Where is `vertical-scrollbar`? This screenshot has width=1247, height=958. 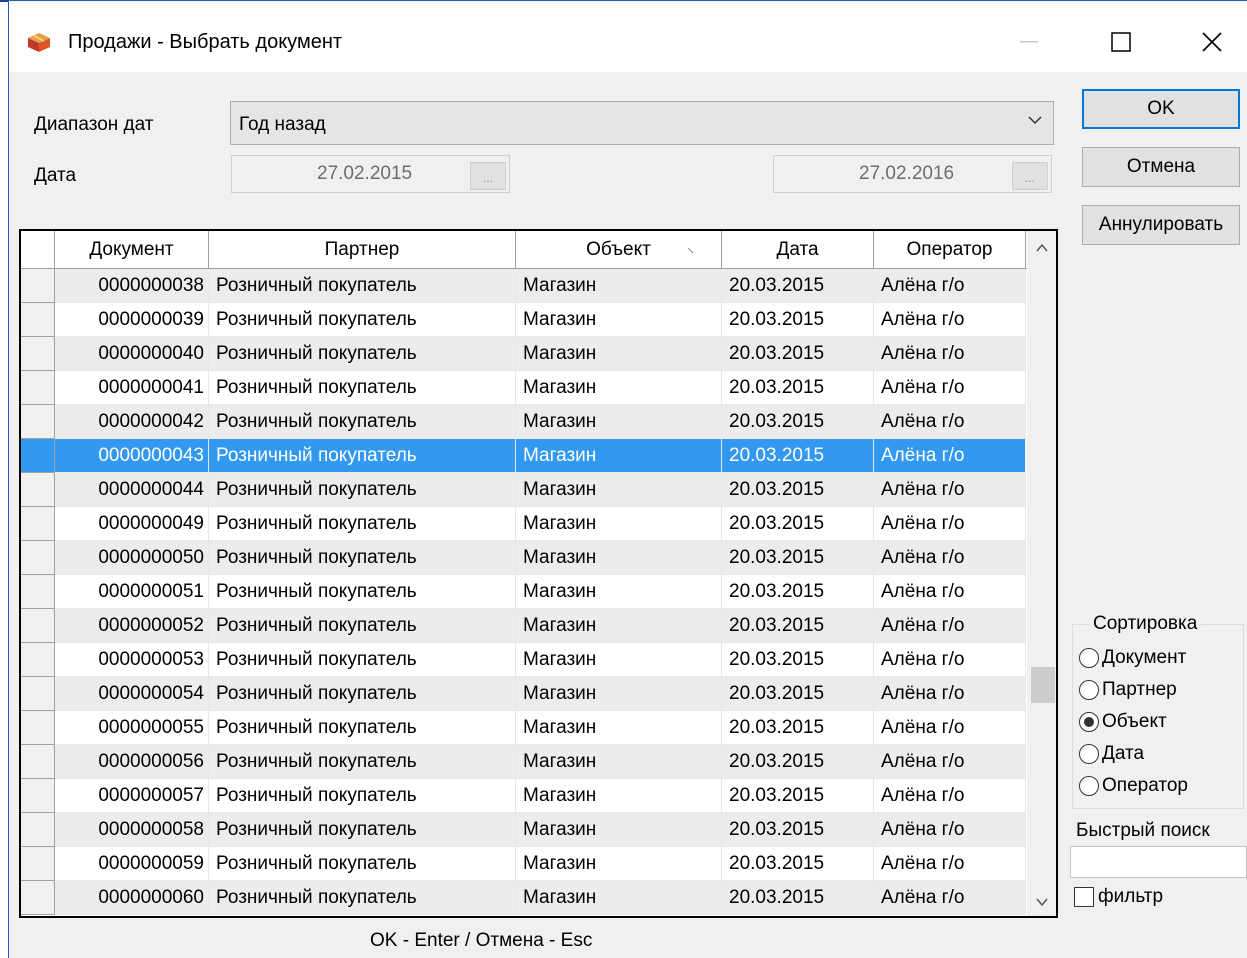 vertical-scrollbar is located at coordinates (1041, 573).